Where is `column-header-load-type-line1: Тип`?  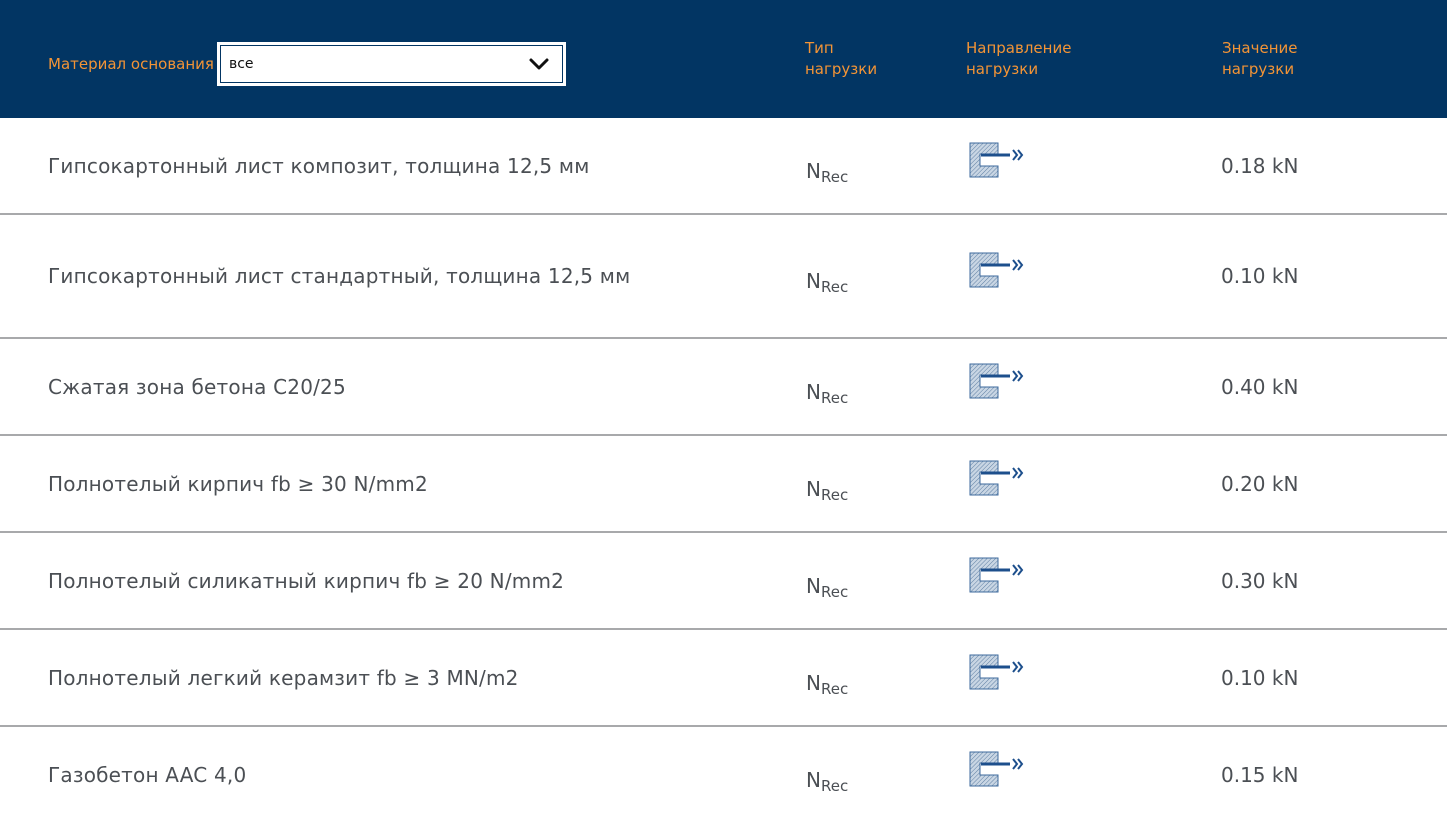 column-header-load-type-line1: Тип is located at coordinates (819, 48).